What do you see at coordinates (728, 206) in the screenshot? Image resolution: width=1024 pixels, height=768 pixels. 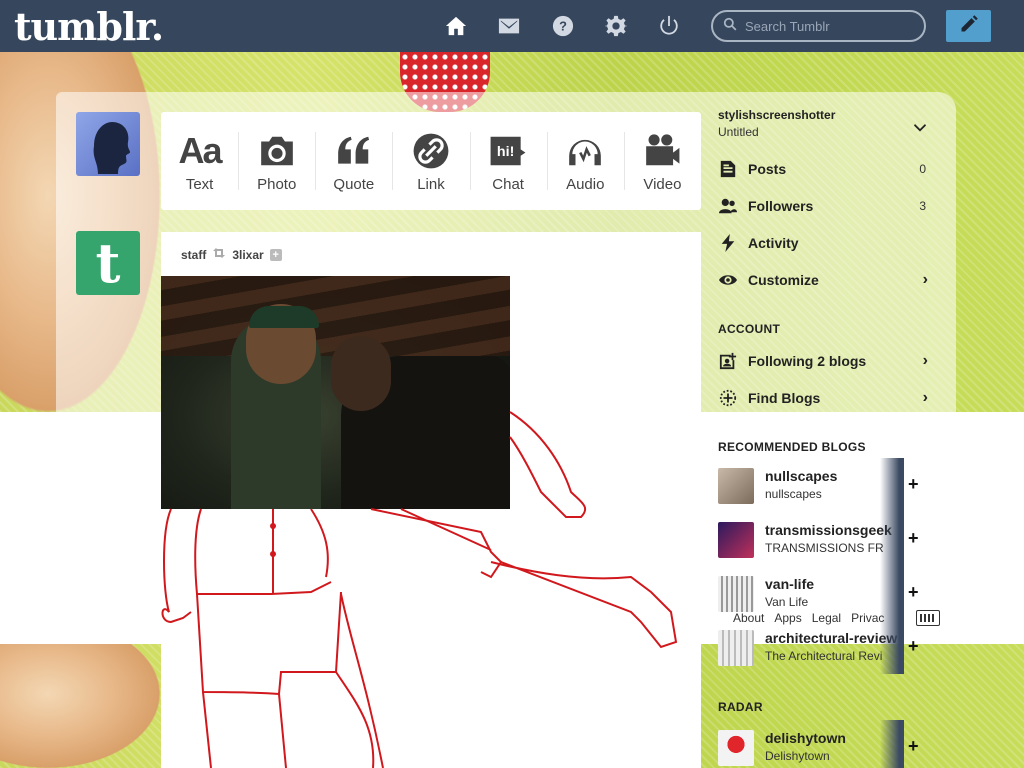 I see `followers-icon` at bounding box center [728, 206].